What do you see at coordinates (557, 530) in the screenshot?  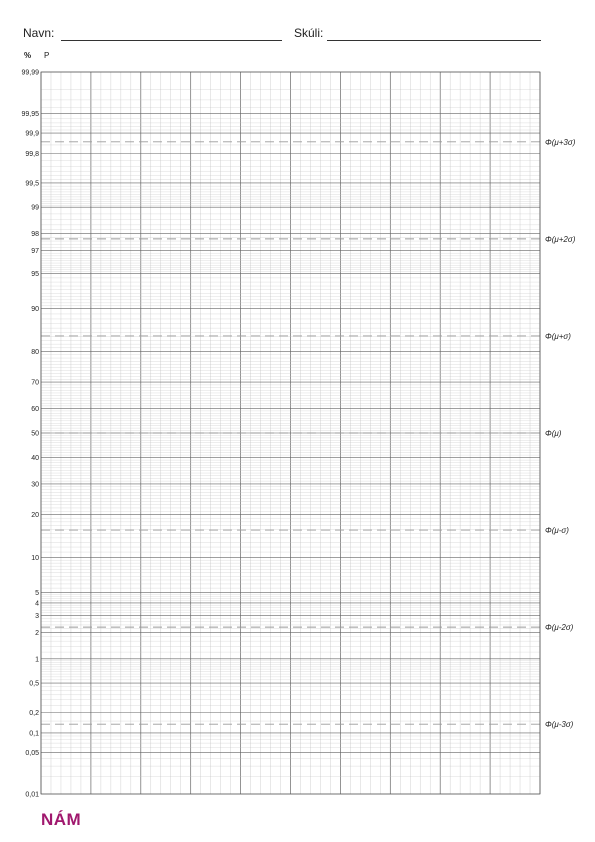 I see `sigma-label: Φ(μ-σ)` at bounding box center [557, 530].